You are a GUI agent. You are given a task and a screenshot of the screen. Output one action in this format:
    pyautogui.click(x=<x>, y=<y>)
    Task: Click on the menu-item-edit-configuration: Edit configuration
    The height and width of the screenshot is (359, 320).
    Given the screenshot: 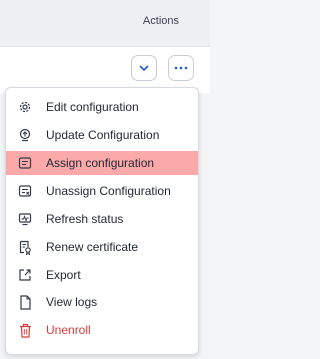 What is the action you would take?
    pyautogui.click(x=102, y=107)
    